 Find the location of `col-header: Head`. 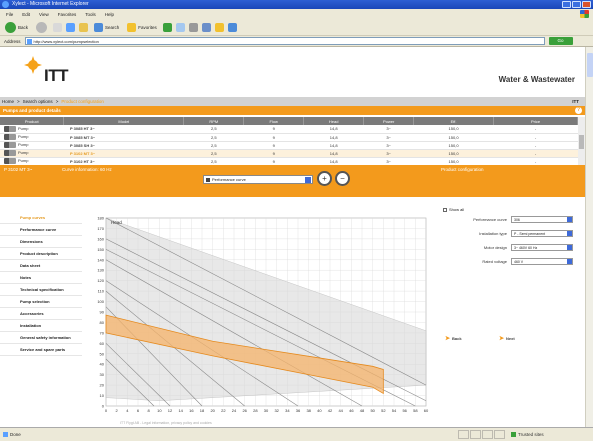

col-header: Head is located at coordinates (334, 121).